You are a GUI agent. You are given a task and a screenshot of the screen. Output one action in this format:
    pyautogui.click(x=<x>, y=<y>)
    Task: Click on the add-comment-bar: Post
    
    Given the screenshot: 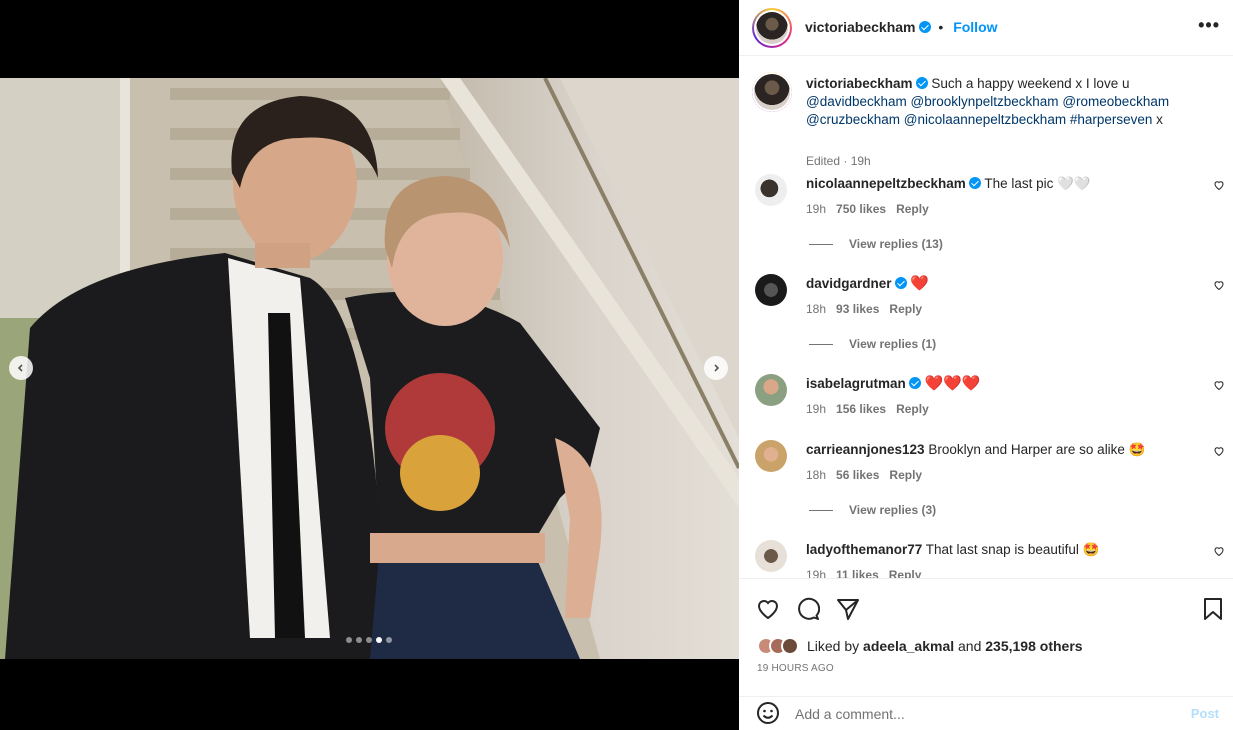 What is the action you would take?
    pyautogui.click(x=986, y=713)
    